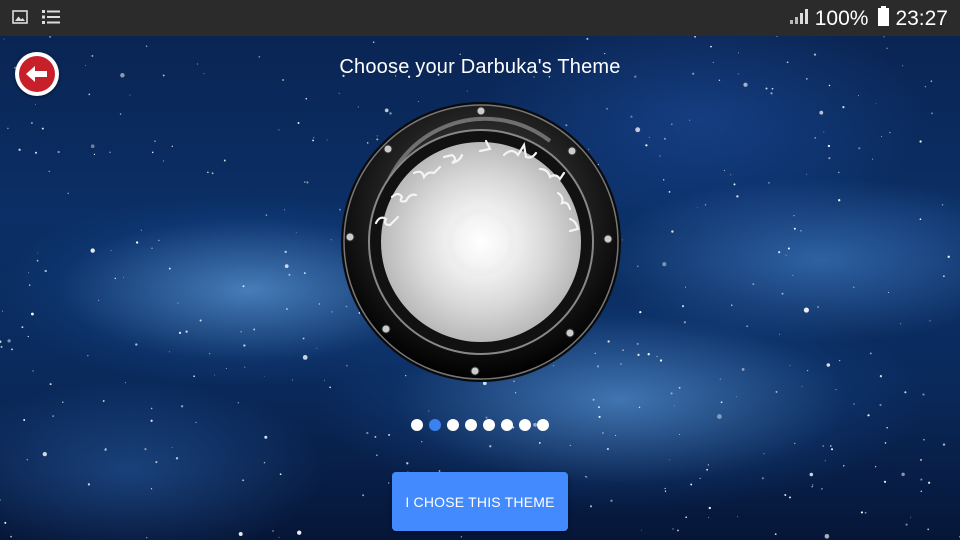 Image resolution: width=960 pixels, height=540 pixels. I want to click on list-icon, so click(51, 19).